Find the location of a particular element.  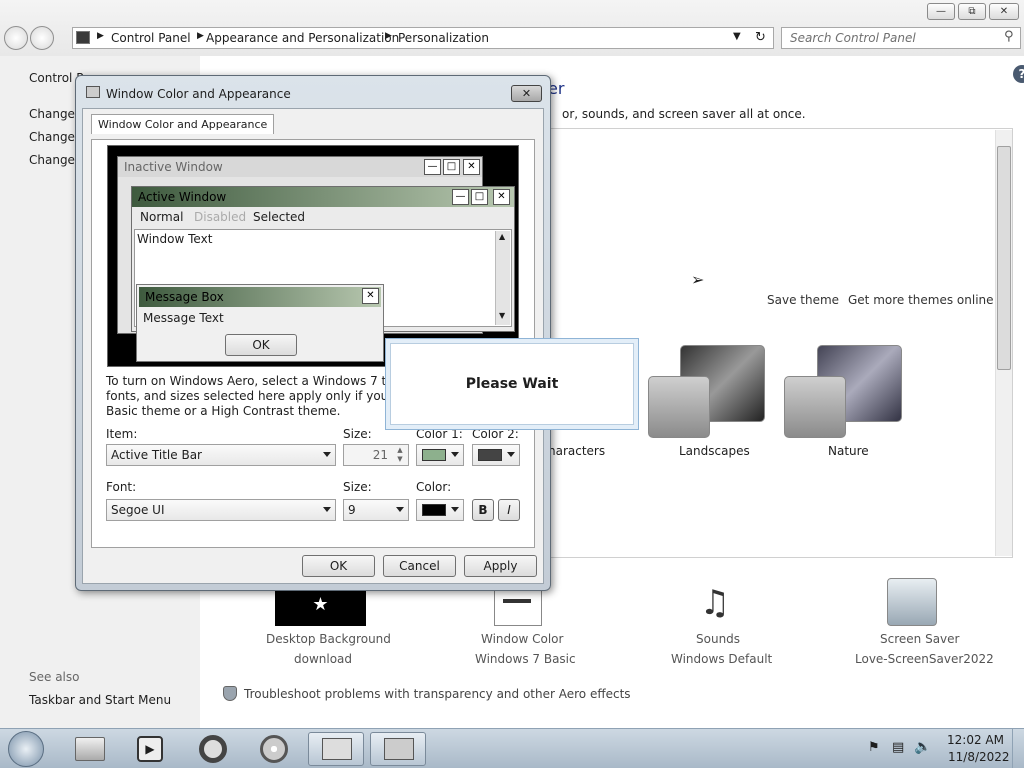

screen-saver-icon is located at coordinates (912, 602).